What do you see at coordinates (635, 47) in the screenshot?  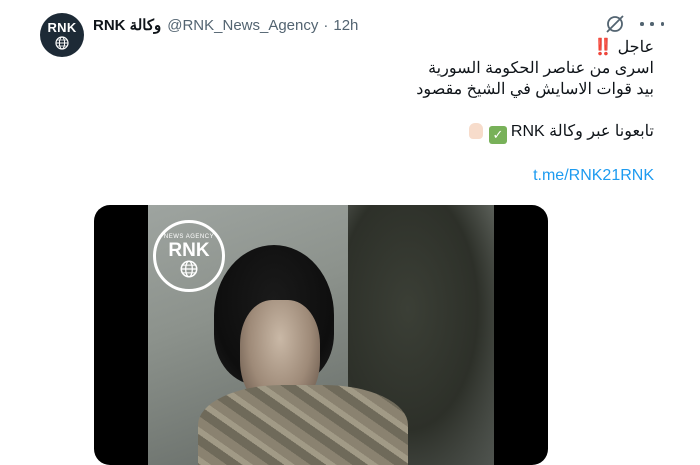 I see `urgent-label: عاجل` at bounding box center [635, 47].